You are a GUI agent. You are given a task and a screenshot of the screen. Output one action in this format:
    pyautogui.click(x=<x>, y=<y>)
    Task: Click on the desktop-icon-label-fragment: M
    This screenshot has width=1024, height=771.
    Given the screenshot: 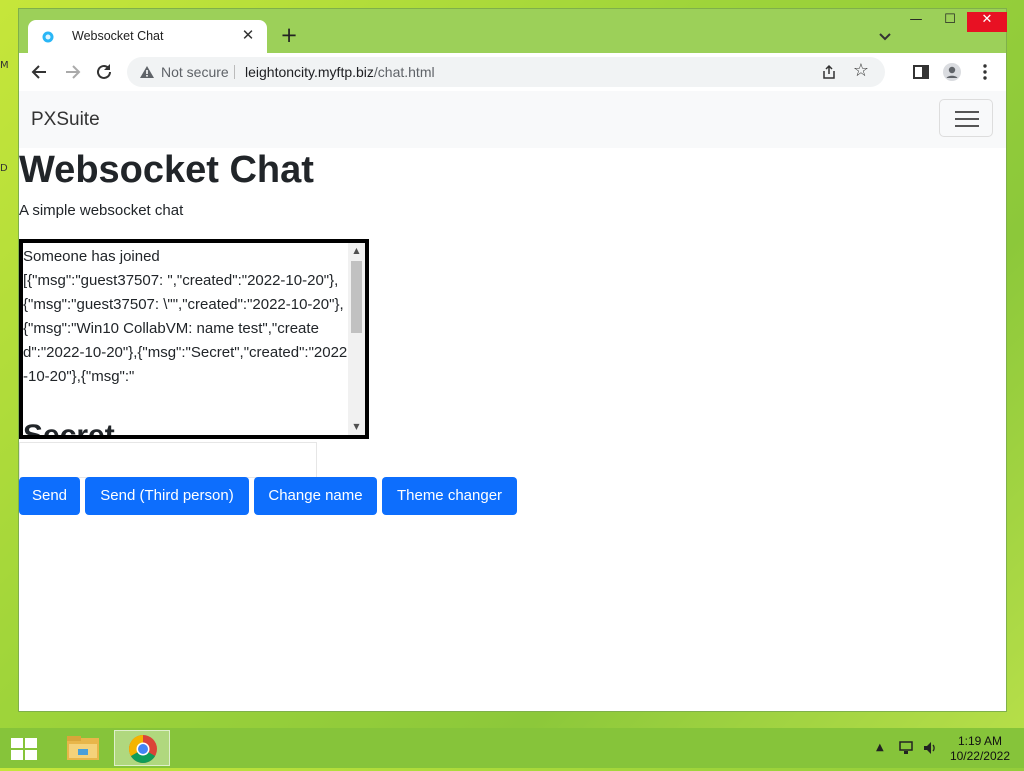 What is the action you would take?
    pyautogui.click(x=4, y=65)
    